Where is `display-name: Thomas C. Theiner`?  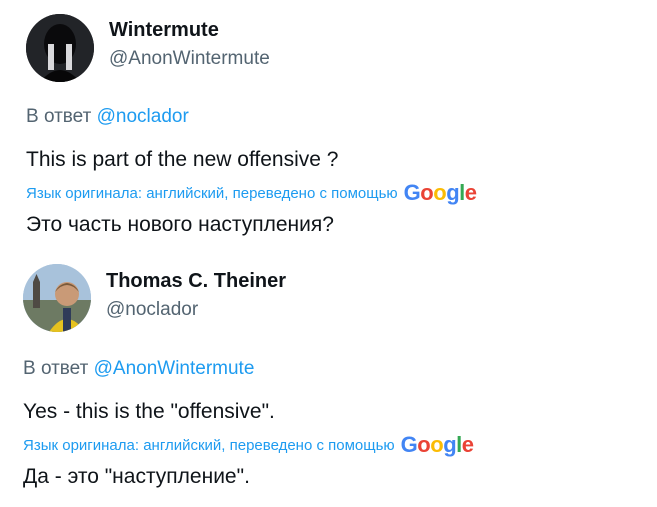
display-name: Thomas C. Theiner is located at coordinates (196, 281).